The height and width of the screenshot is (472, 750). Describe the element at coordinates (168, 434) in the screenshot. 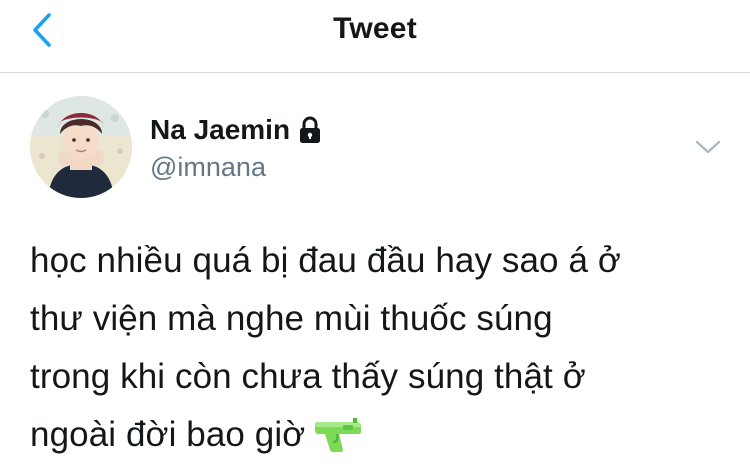

I see `tweet-text-line-content: ngoài đời bao giờ` at that location.